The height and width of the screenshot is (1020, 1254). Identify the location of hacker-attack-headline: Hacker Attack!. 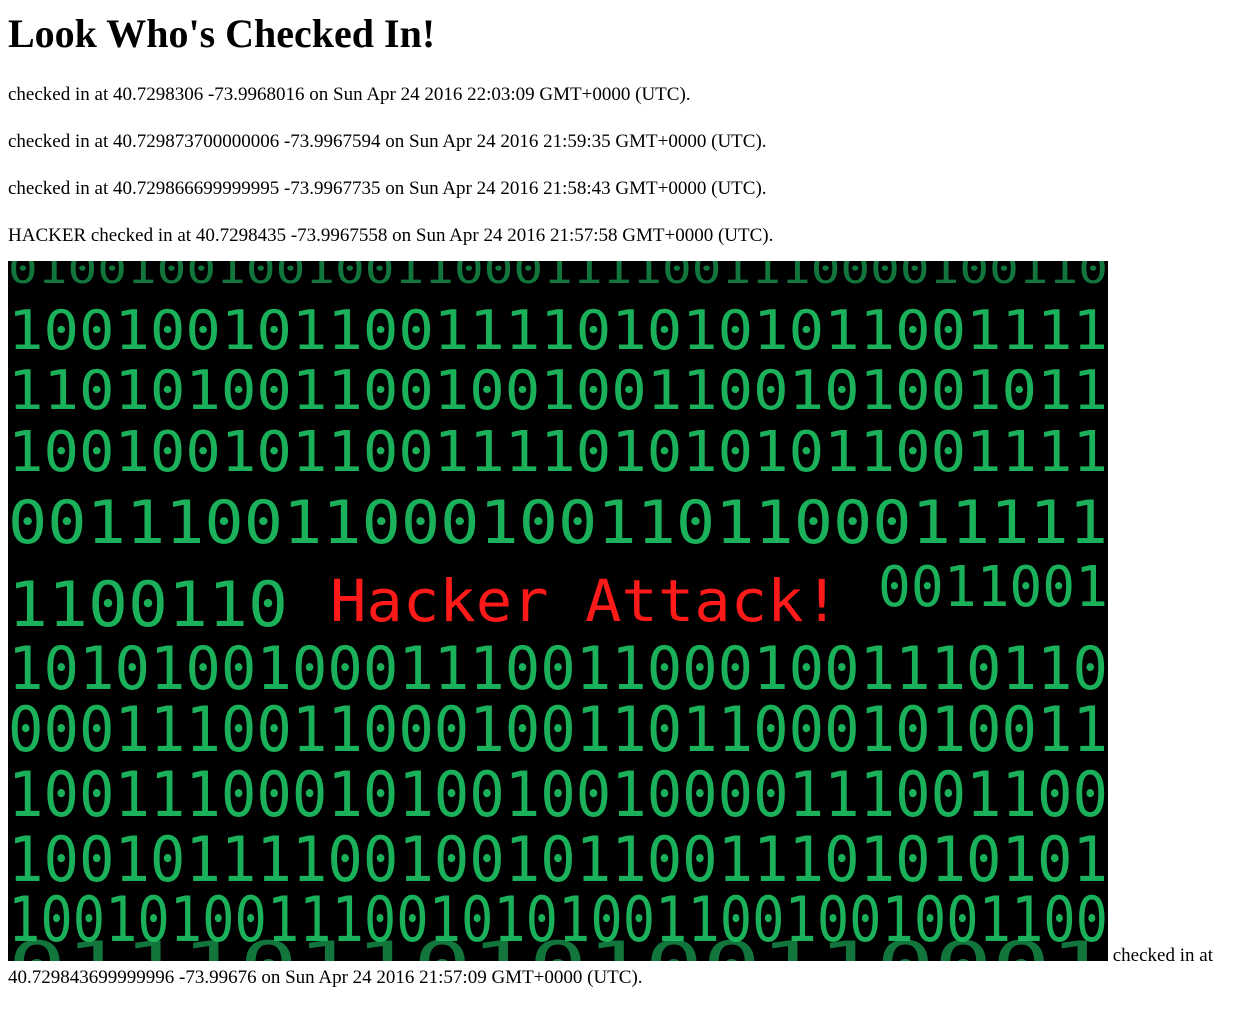
(585, 601).